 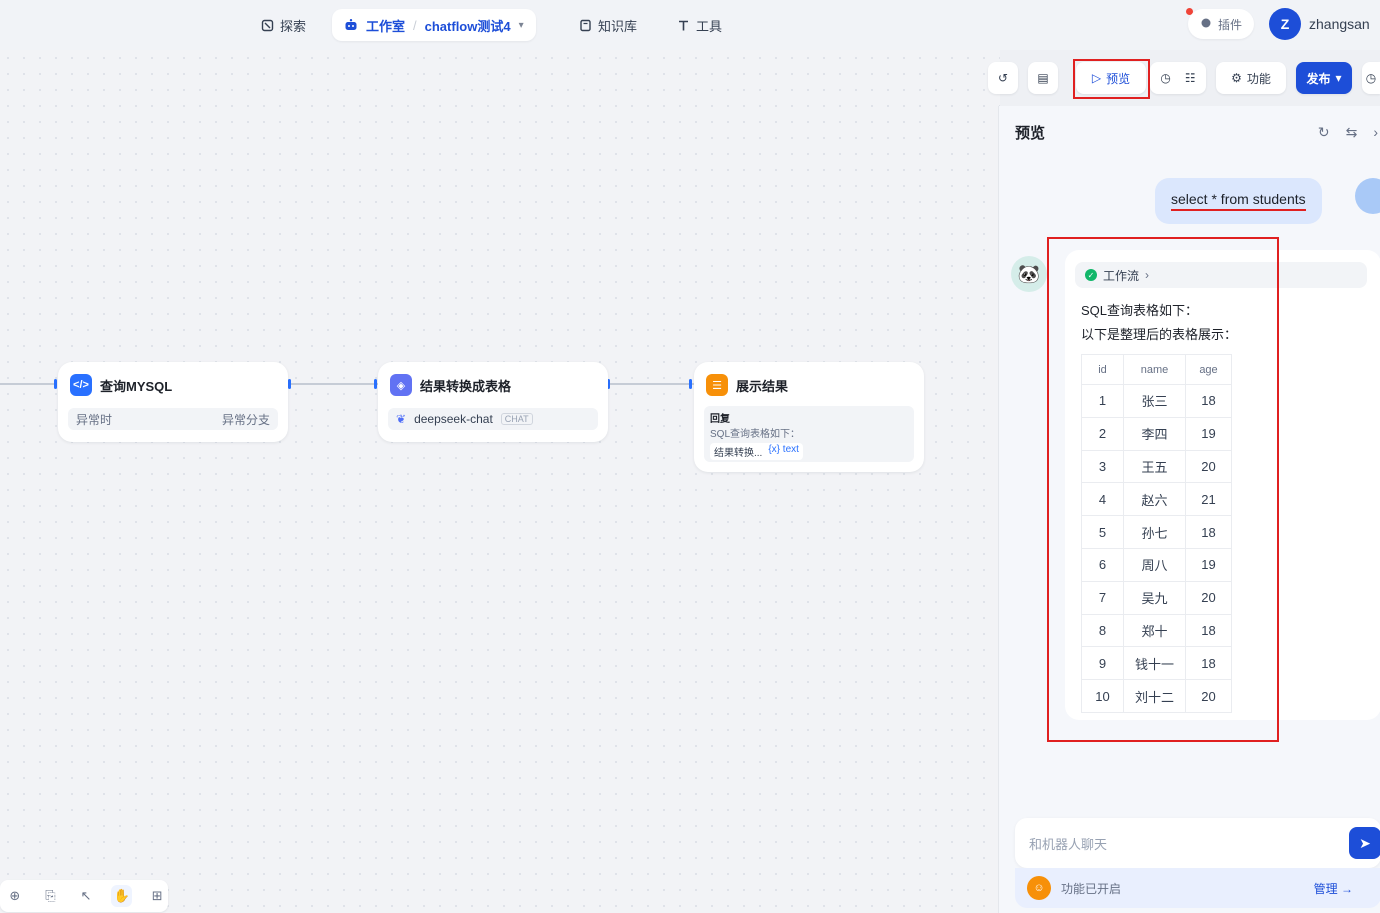 What do you see at coordinates (1208, 564) in the screenshot?
I see `table-cell: 19` at bounding box center [1208, 564].